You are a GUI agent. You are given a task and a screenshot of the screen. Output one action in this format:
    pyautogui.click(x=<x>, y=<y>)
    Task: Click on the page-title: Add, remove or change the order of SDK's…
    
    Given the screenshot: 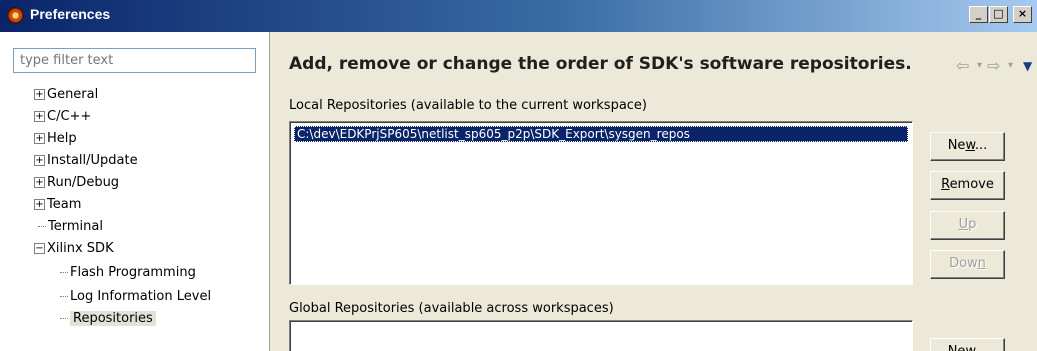 What is the action you would take?
    pyautogui.click(x=600, y=64)
    